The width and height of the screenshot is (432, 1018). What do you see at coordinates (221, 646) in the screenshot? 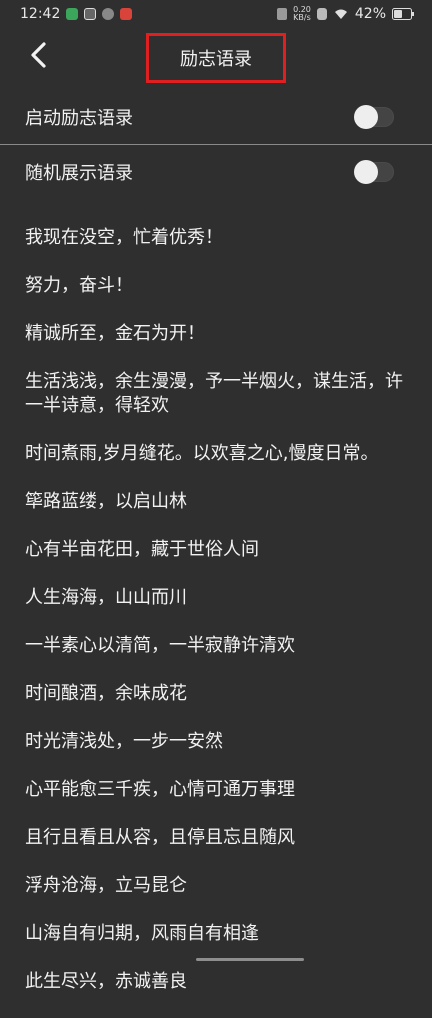
I see `quote-item: 一半素心以清简，一半寂静许清欢` at bounding box center [221, 646].